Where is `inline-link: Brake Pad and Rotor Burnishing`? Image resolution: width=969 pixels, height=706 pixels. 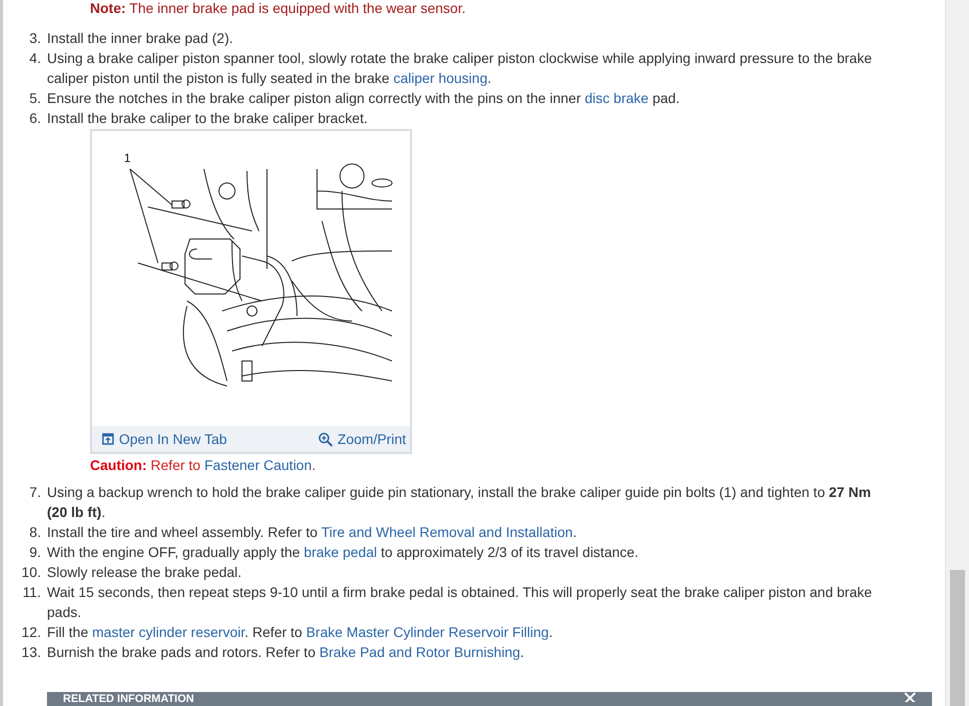
inline-link: Brake Pad and Rotor Burnishing is located at coordinates (419, 652).